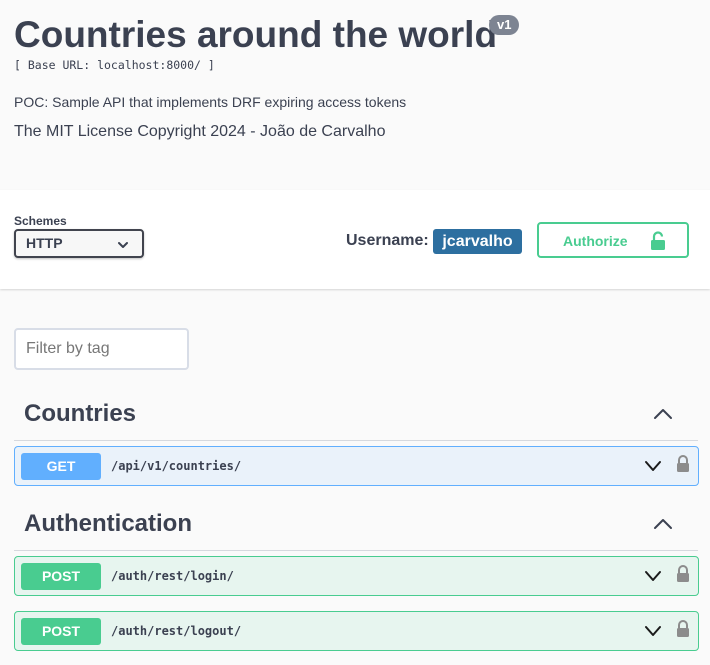 This screenshot has height=665, width=710. I want to click on operation-post-logout: POST /auth/rest/logout/, so click(356, 631).